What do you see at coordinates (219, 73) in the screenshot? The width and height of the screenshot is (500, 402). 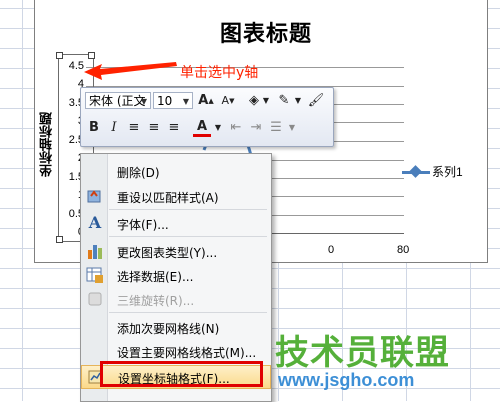 I see `annotation-text: 单击选中y轴` at bounding box center [219, 73].